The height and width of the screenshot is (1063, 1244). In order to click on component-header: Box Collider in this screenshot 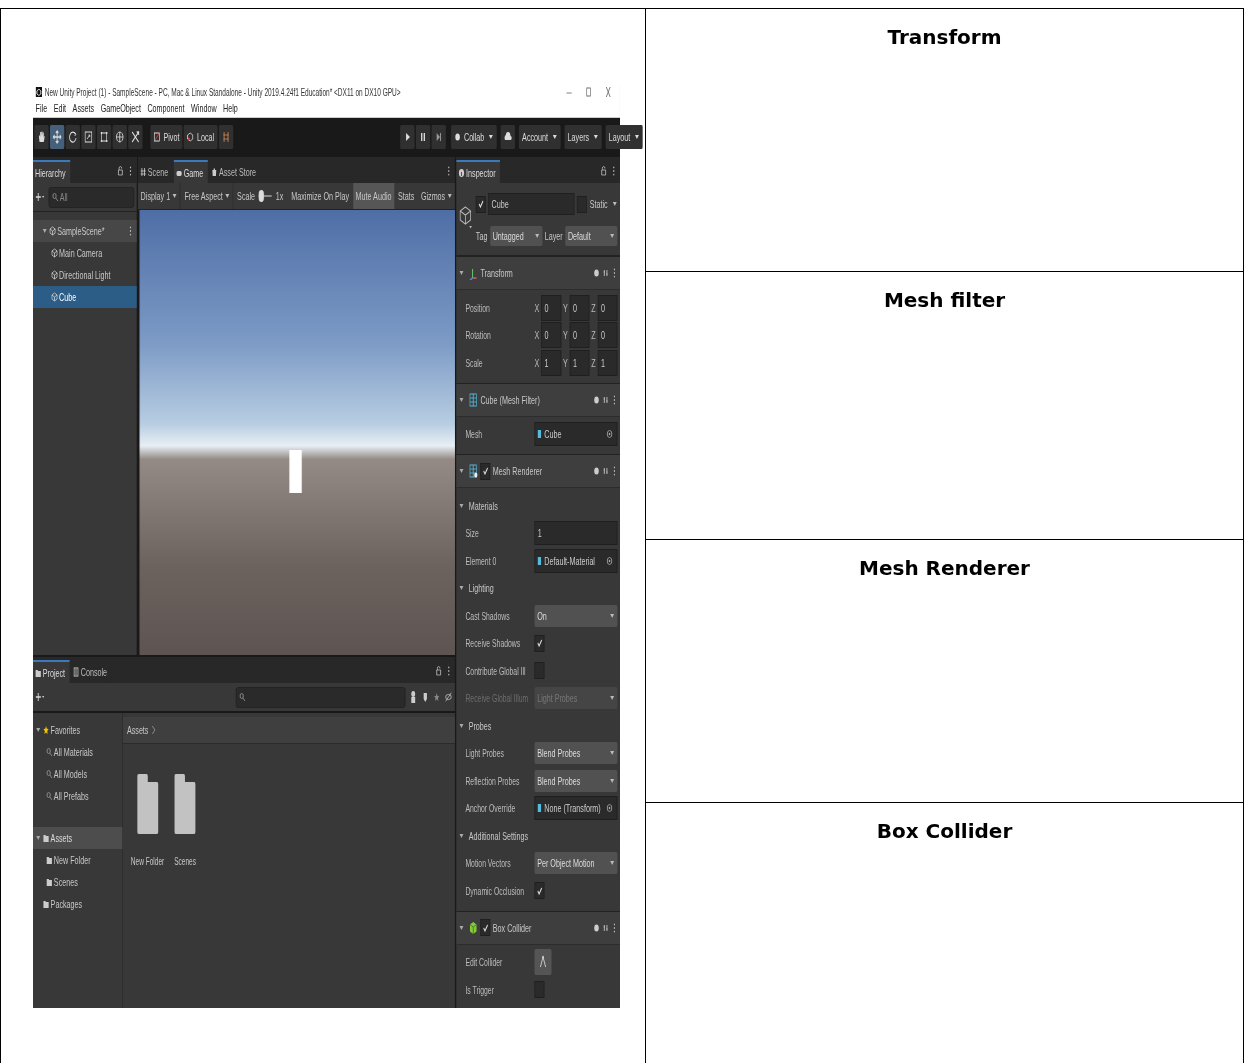, I will do `click(538, 927)`.